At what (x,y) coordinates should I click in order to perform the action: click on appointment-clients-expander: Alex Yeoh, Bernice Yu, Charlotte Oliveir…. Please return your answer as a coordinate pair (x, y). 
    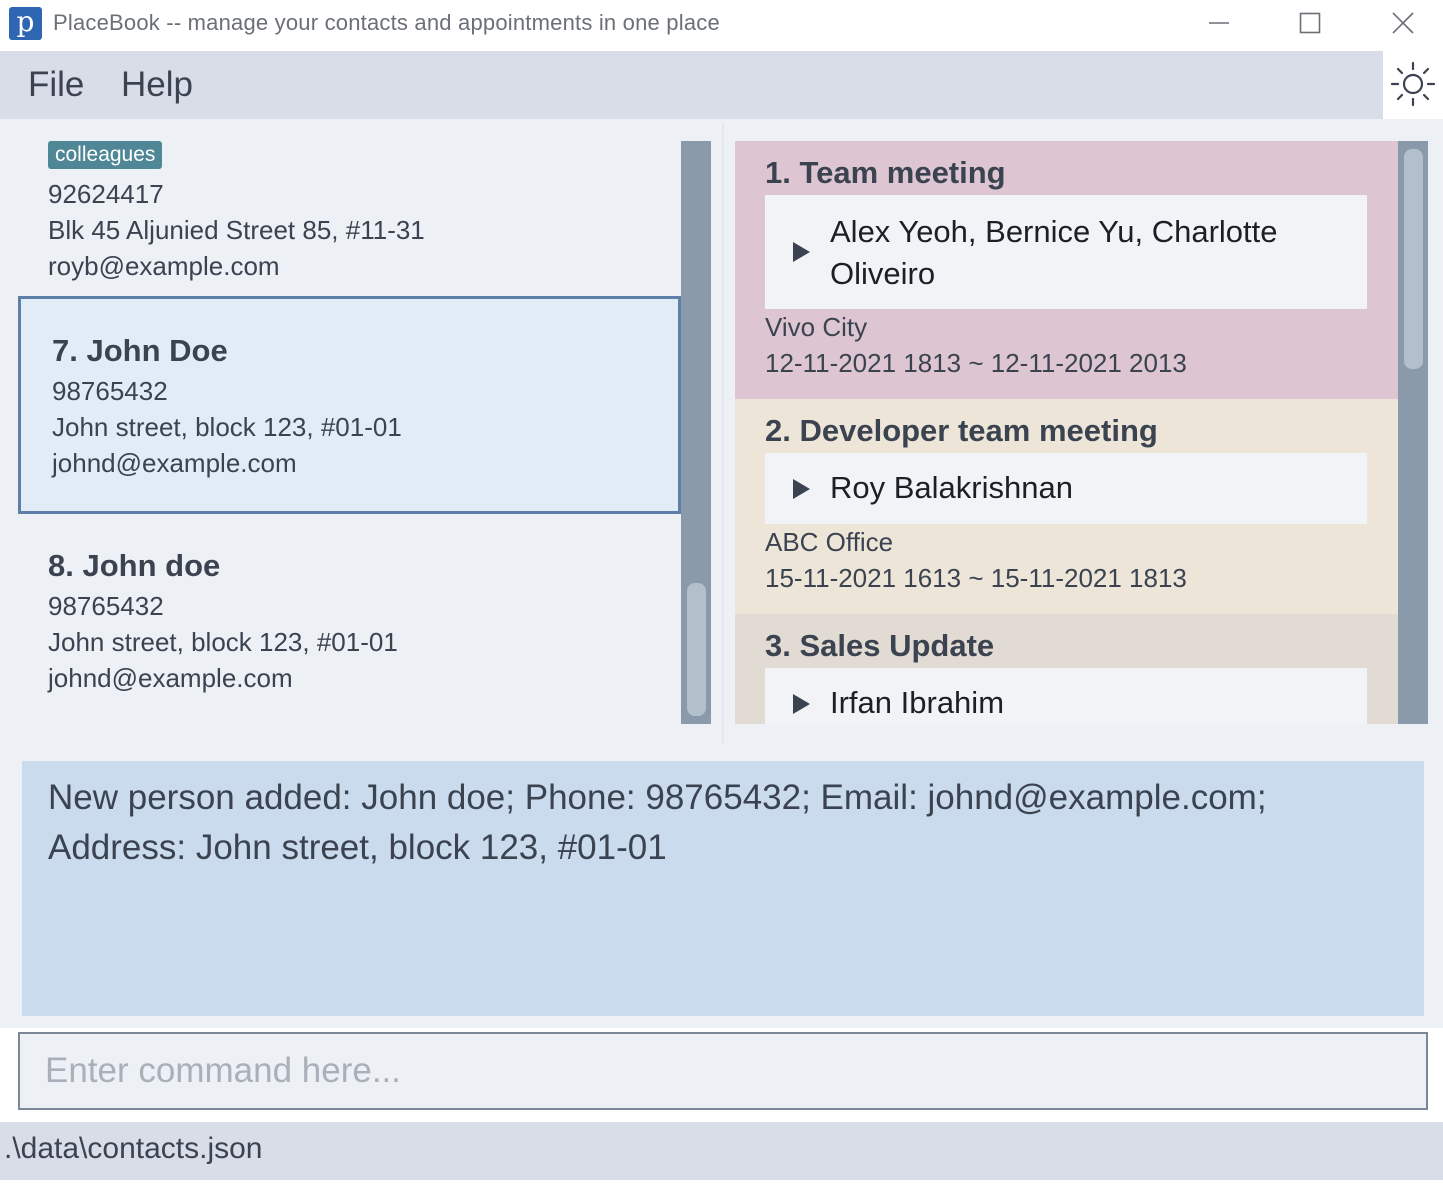
    Looking at the image, I should click on (1066, 252).